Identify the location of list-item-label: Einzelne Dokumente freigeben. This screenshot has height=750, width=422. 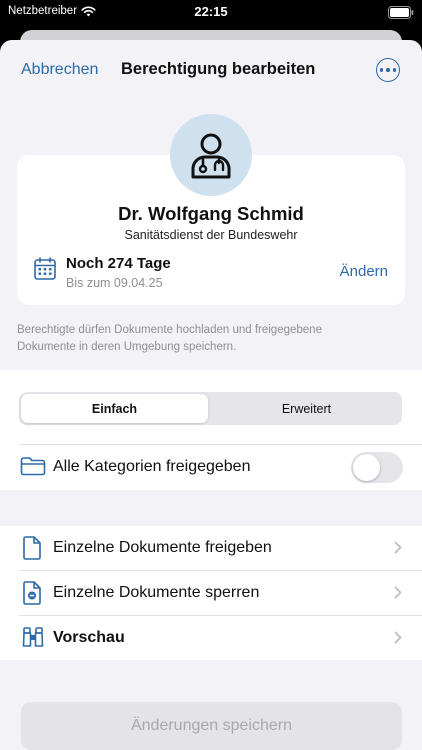
(162, 547).